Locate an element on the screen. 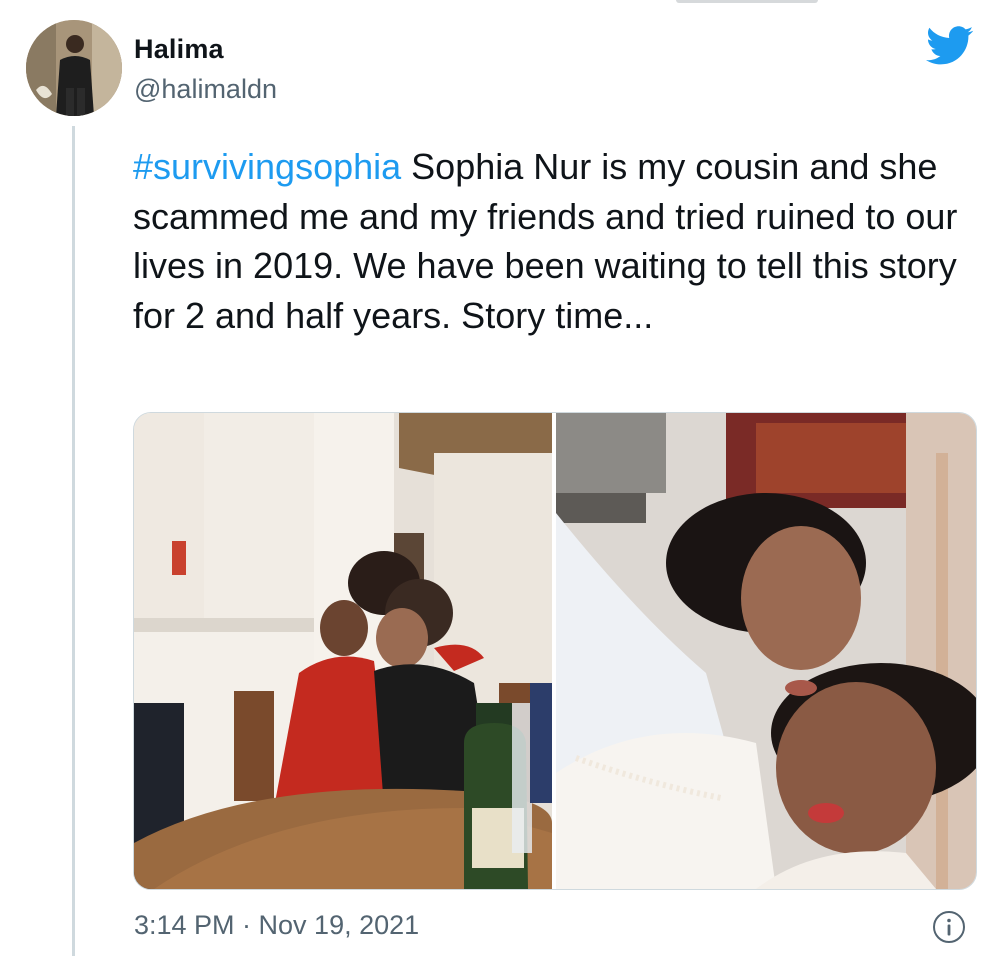 The image size is (1008, 966). avatar is located at coordinates (74, 68).